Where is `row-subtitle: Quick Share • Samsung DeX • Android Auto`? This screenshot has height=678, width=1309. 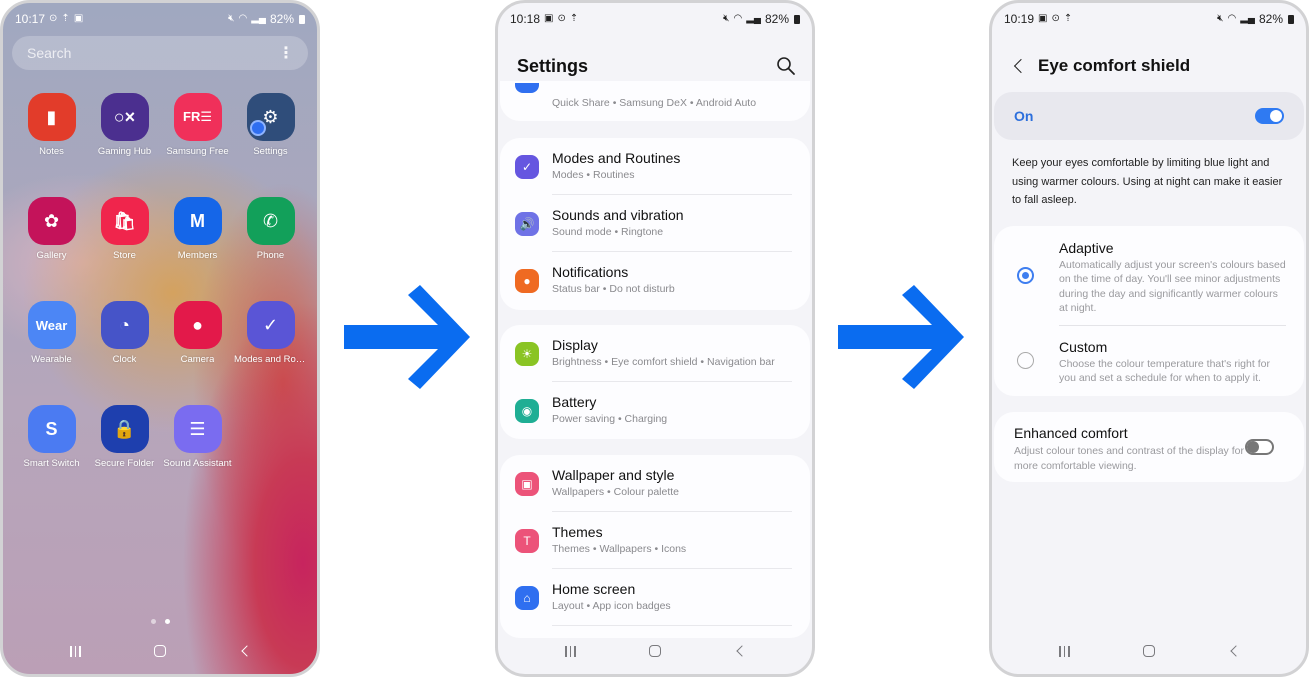
row-subtitle: Quick Share • Samsung DeX • Android Auto is located at coordinates (654, 103).